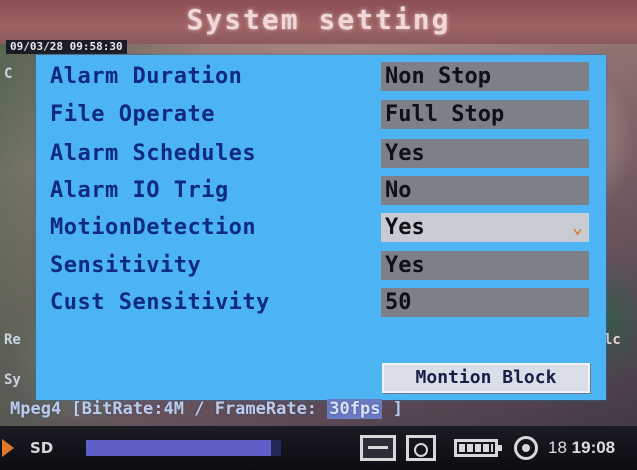  I want to click on background-osd-text: Re, so click(12, 340).